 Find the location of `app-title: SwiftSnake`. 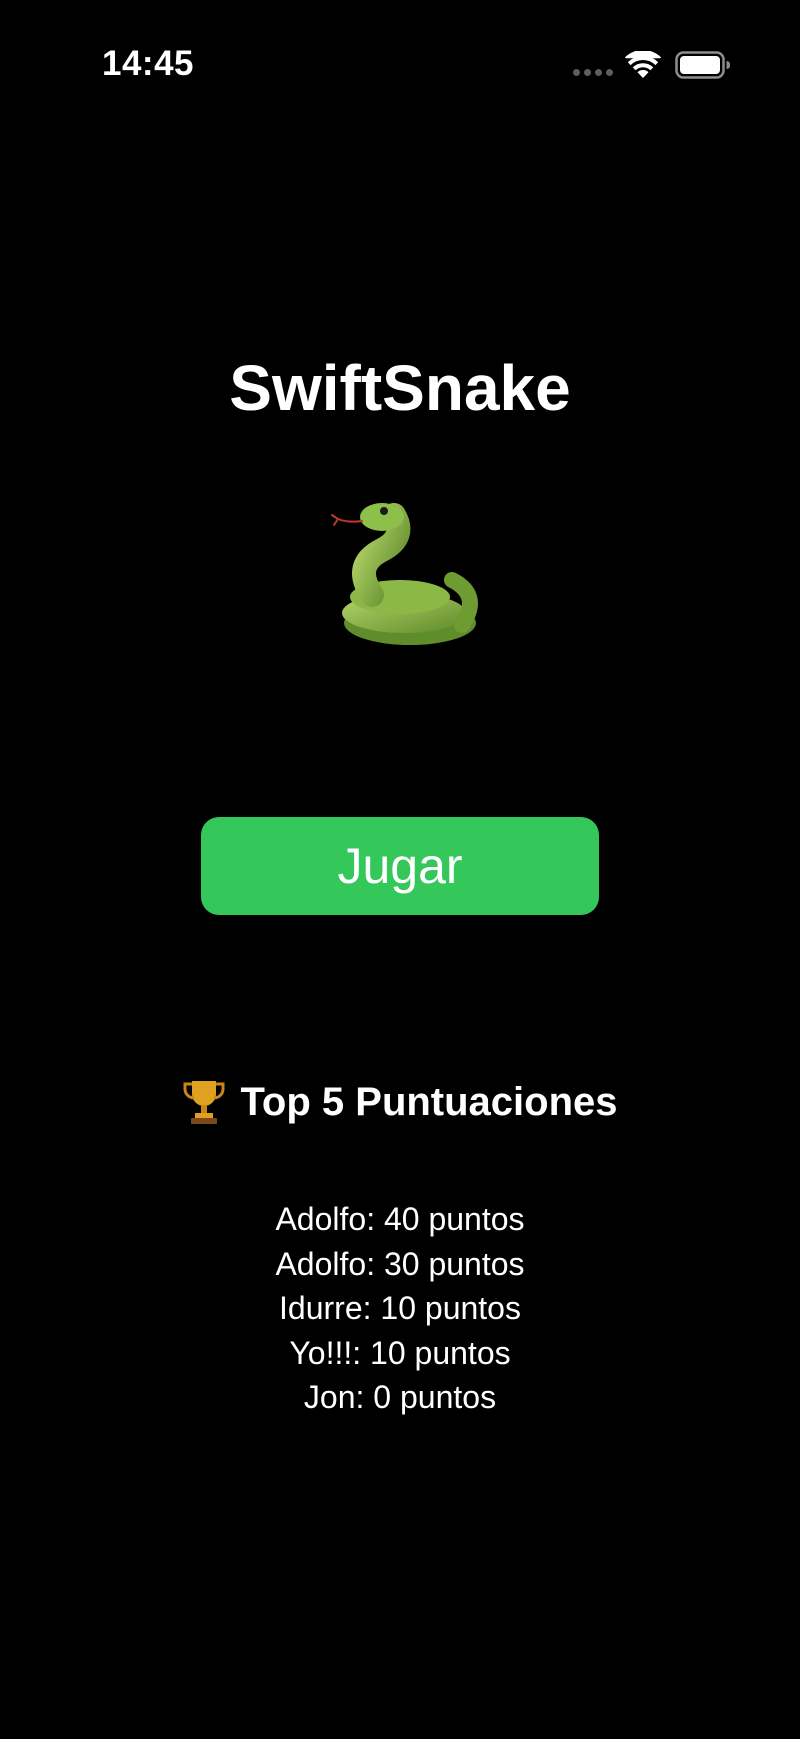

app-title: SwiftSnake is located at coordinates (400, 388).